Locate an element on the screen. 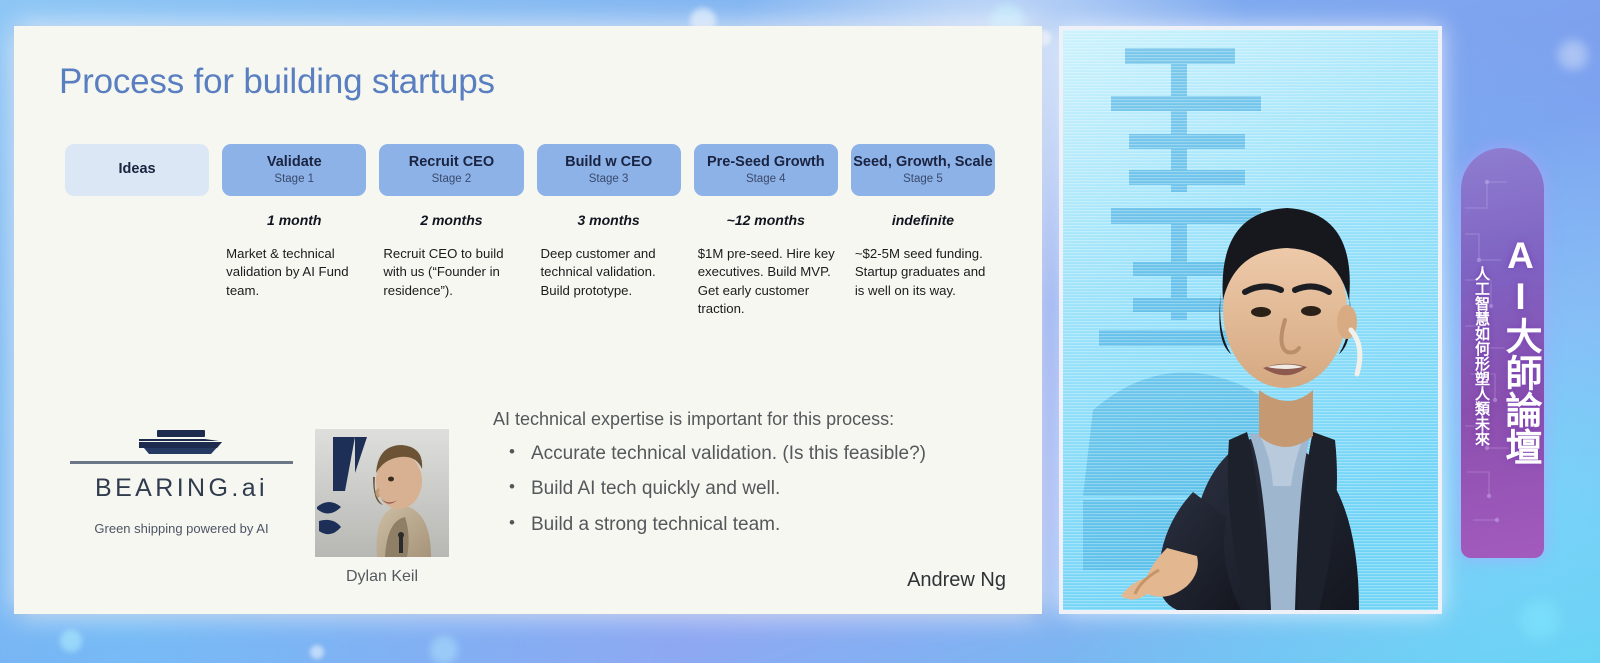  stage-box-validate: Validate Stage 1 is located at coordinates (294, 170).